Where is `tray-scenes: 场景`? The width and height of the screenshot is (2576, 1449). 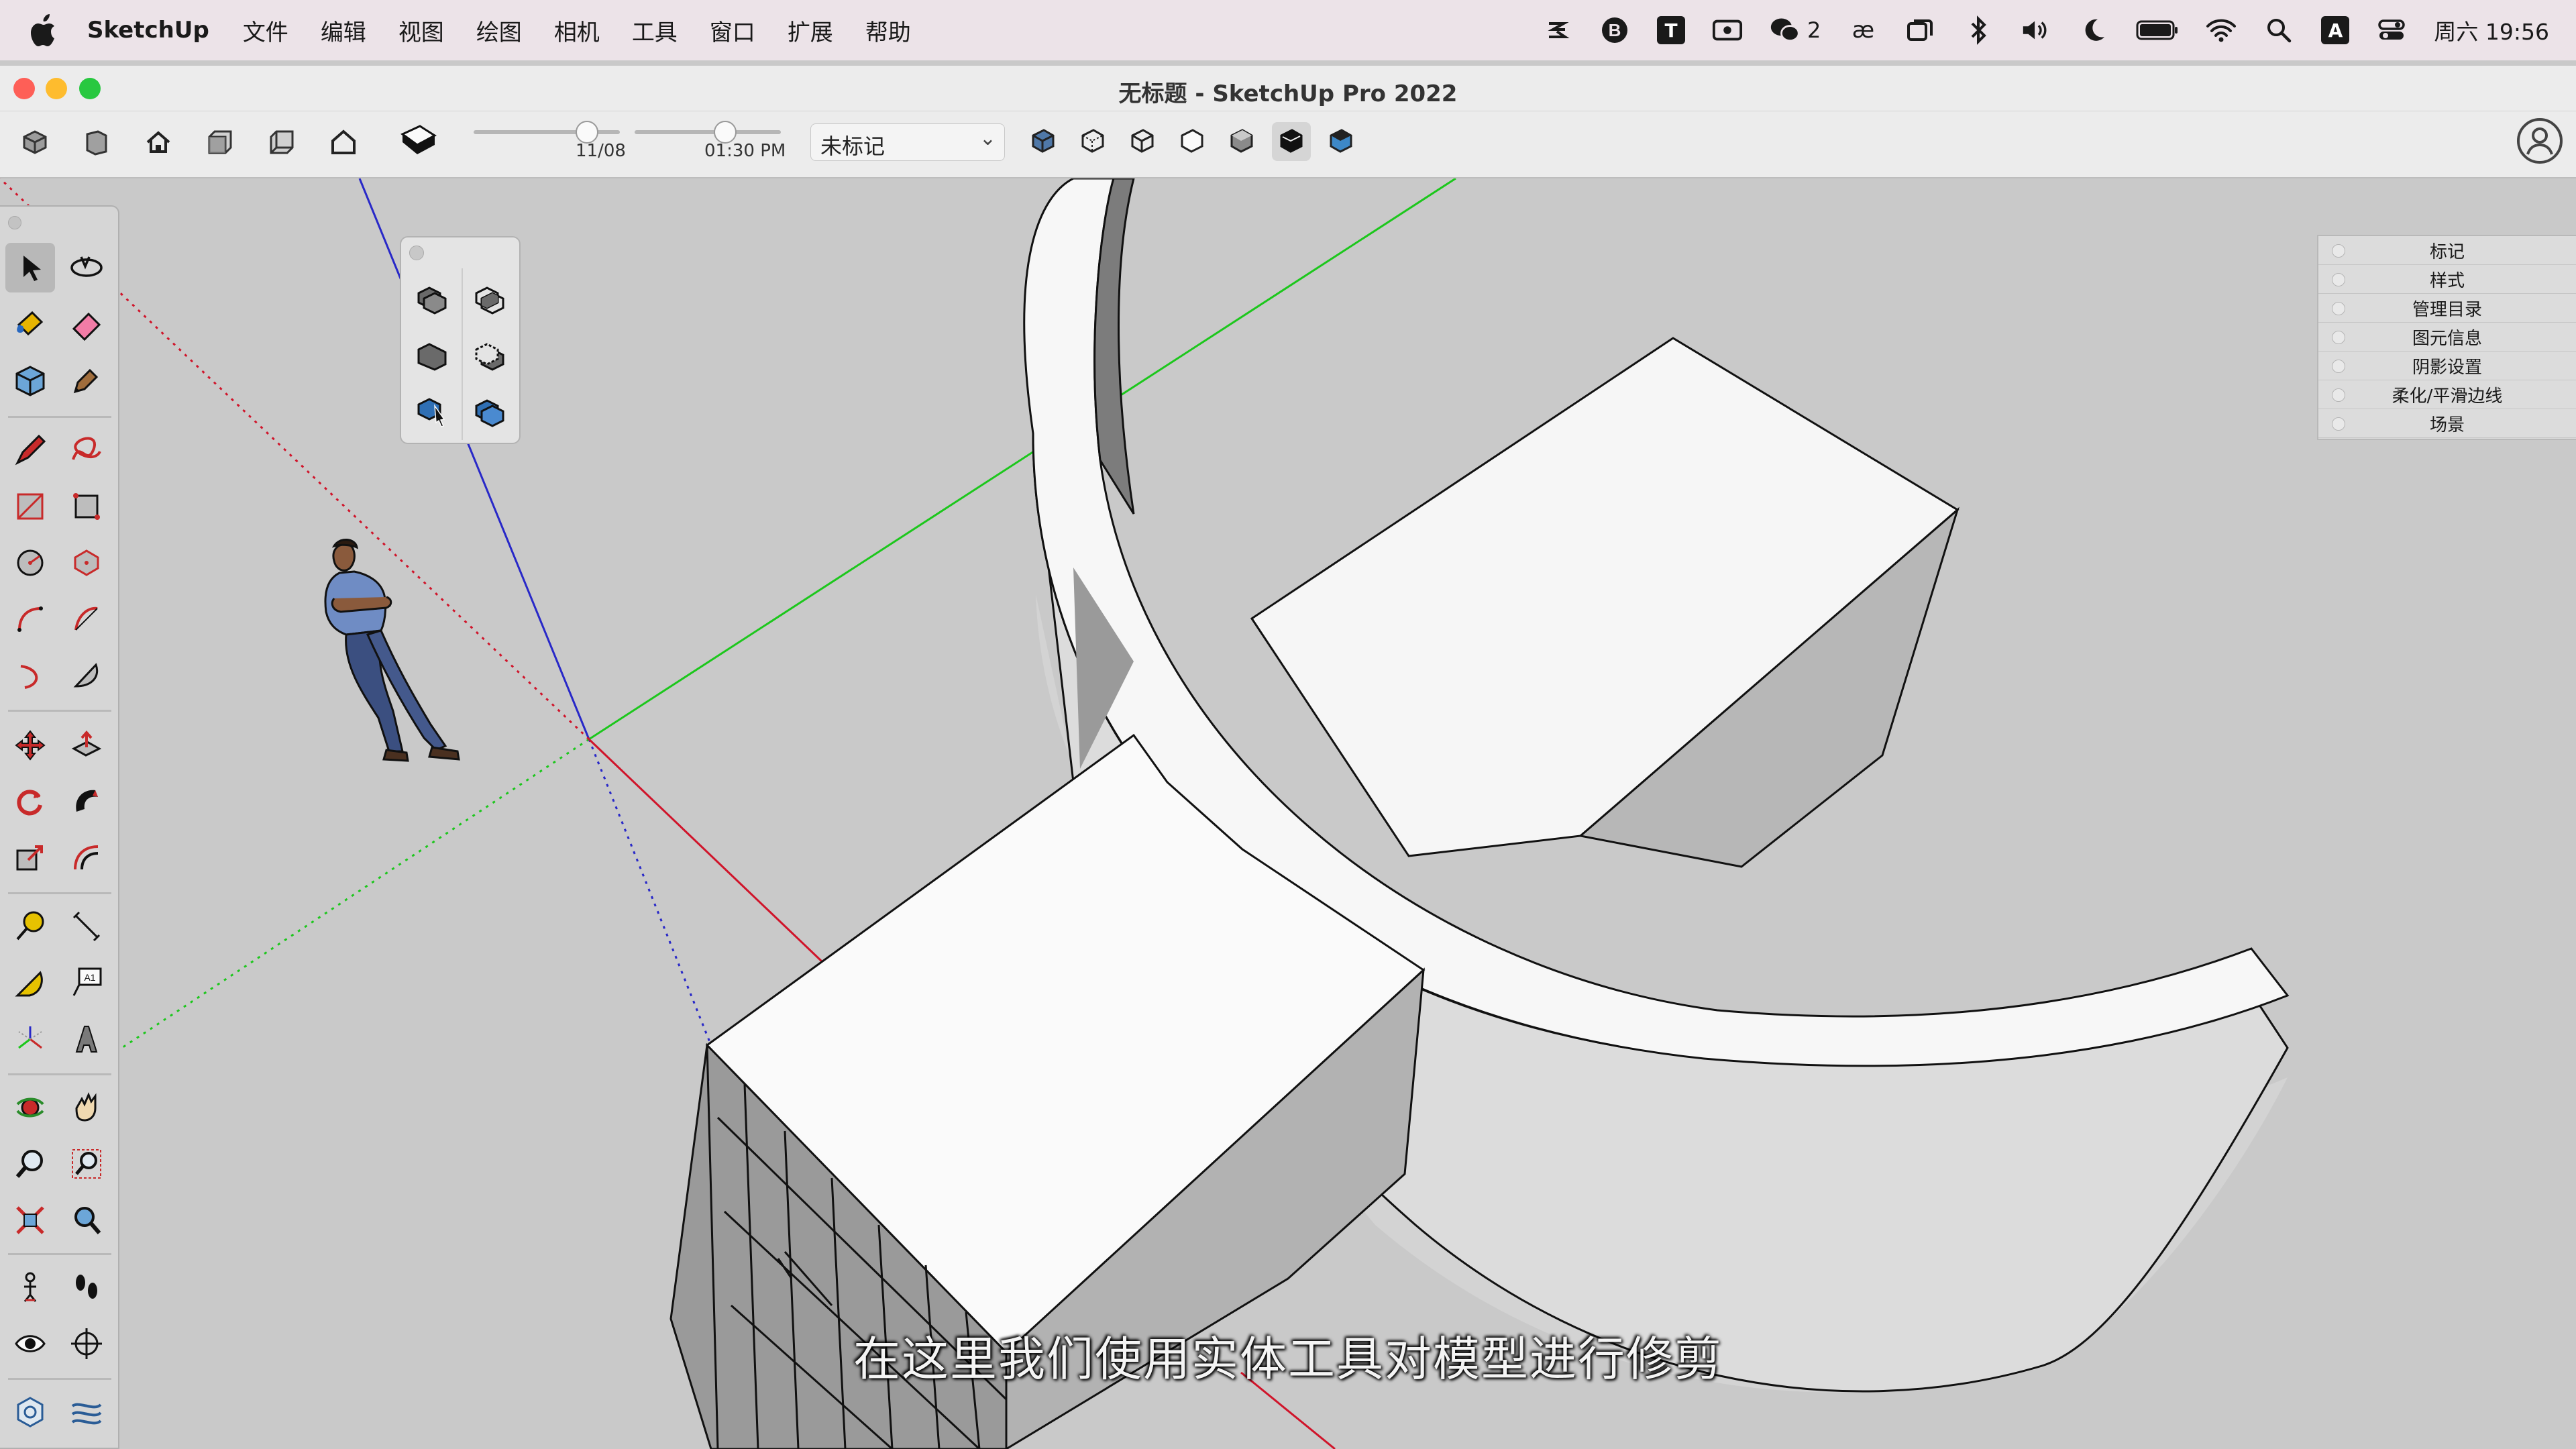 tray-scenes: 场景 is located at coordinates (2447, 423).